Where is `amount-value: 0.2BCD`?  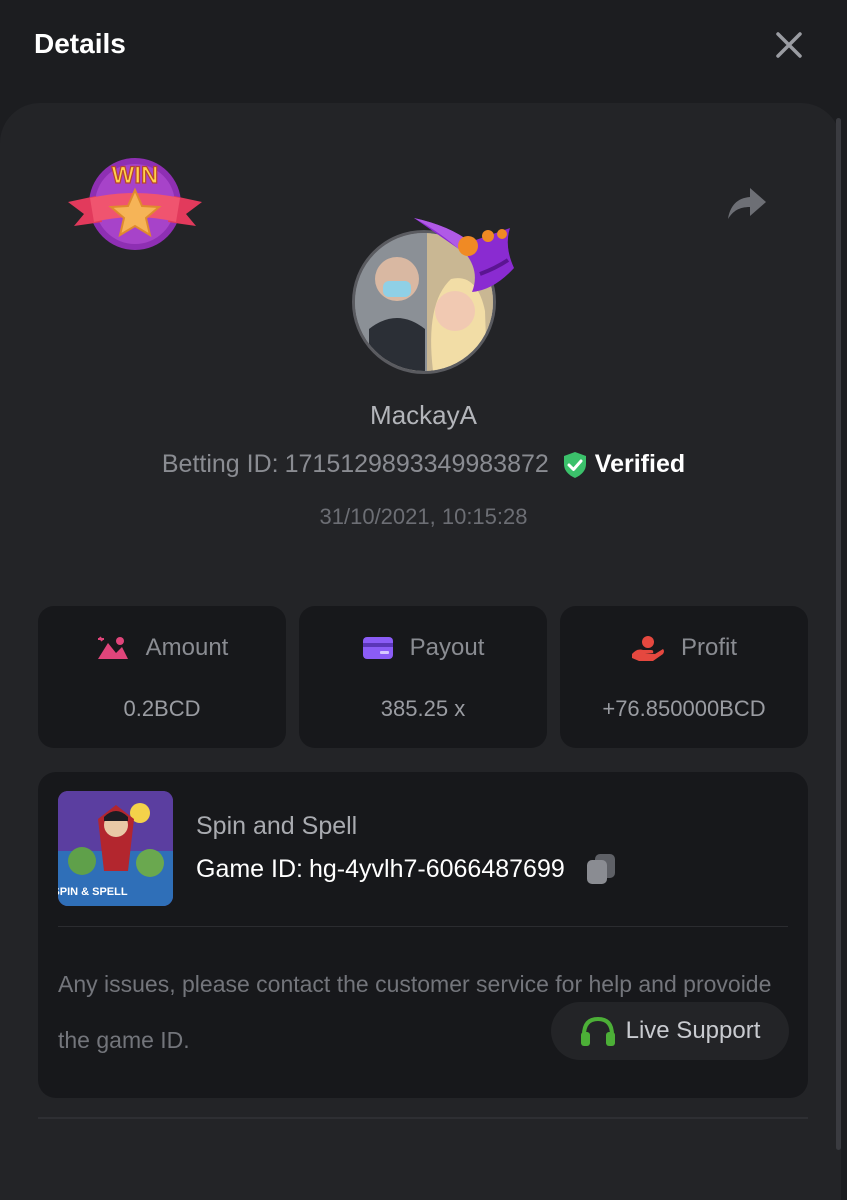
amount-value: 0.2BCD is located at coordinates (162, 708).